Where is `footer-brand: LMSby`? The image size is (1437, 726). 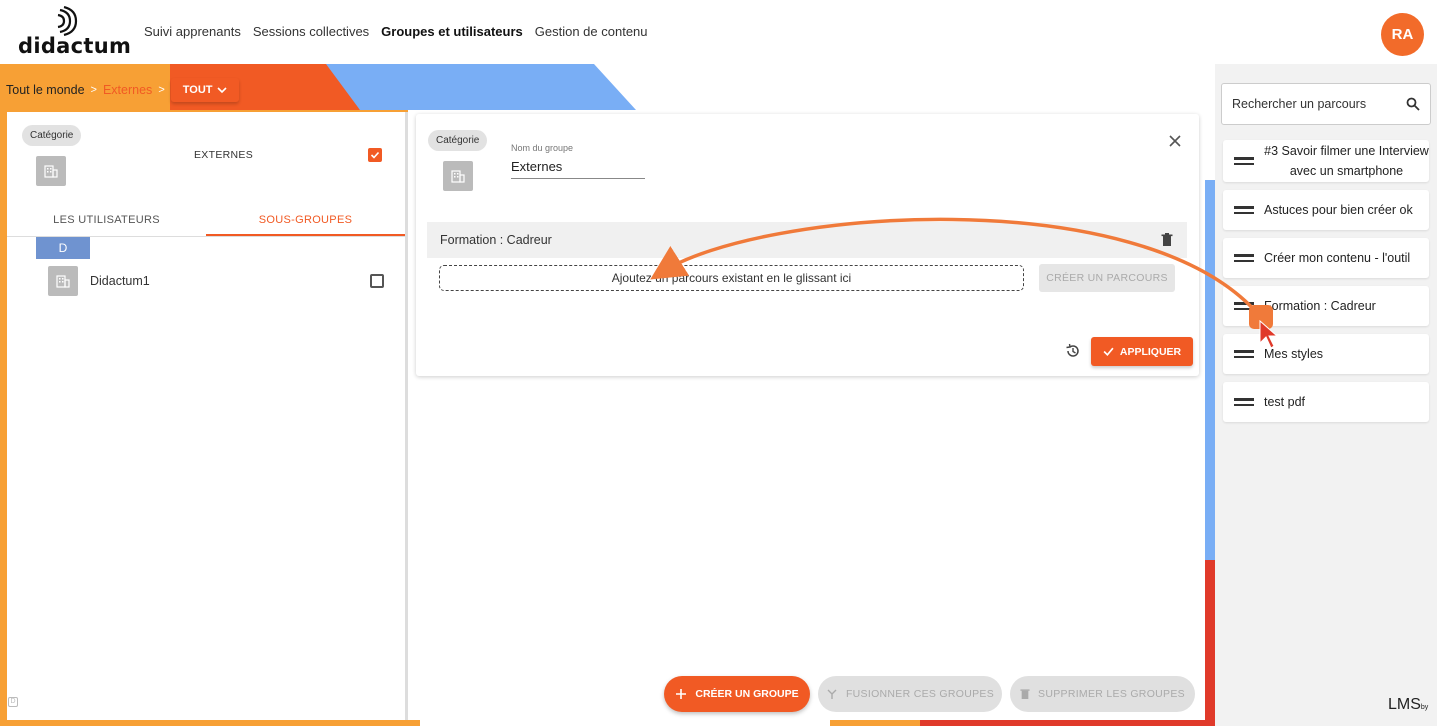 footer-brand: LMSby is located at coordinates (1408, 705).